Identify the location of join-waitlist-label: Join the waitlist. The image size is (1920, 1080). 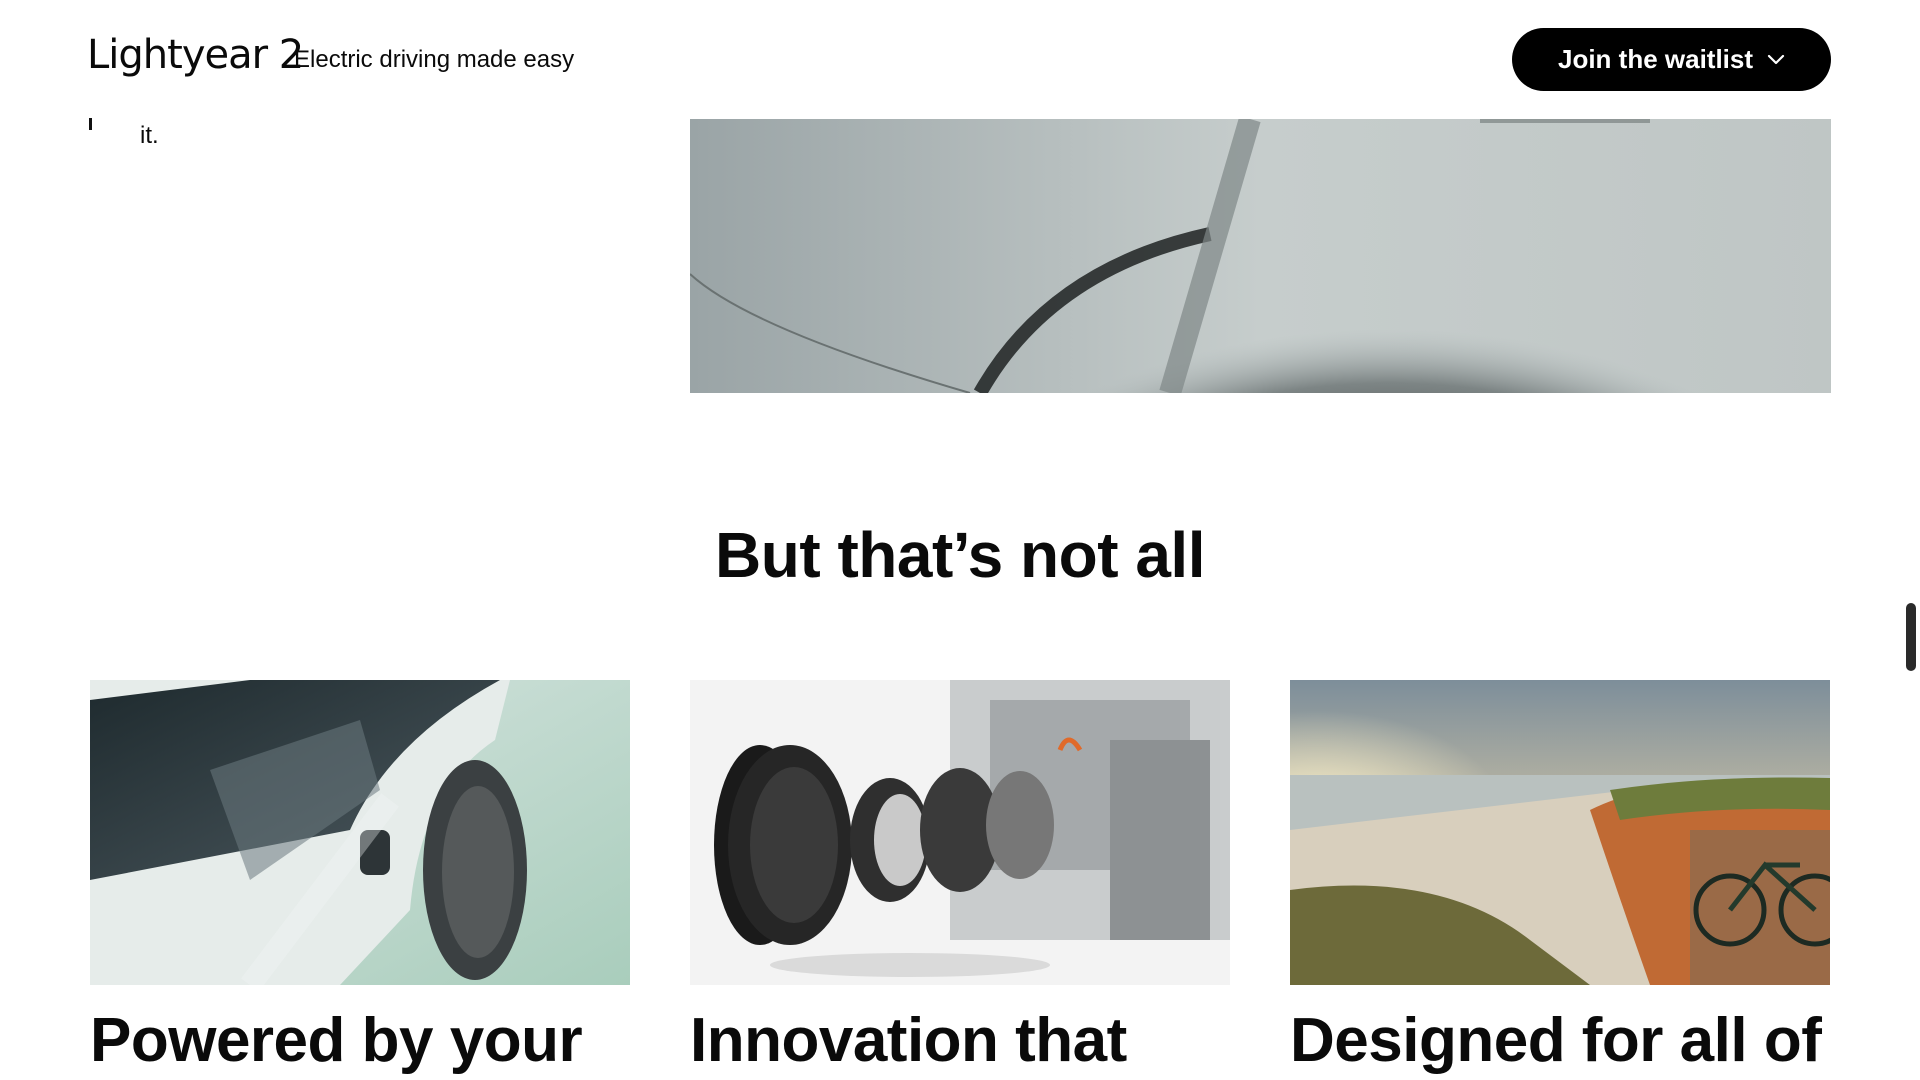
(1655, 59).